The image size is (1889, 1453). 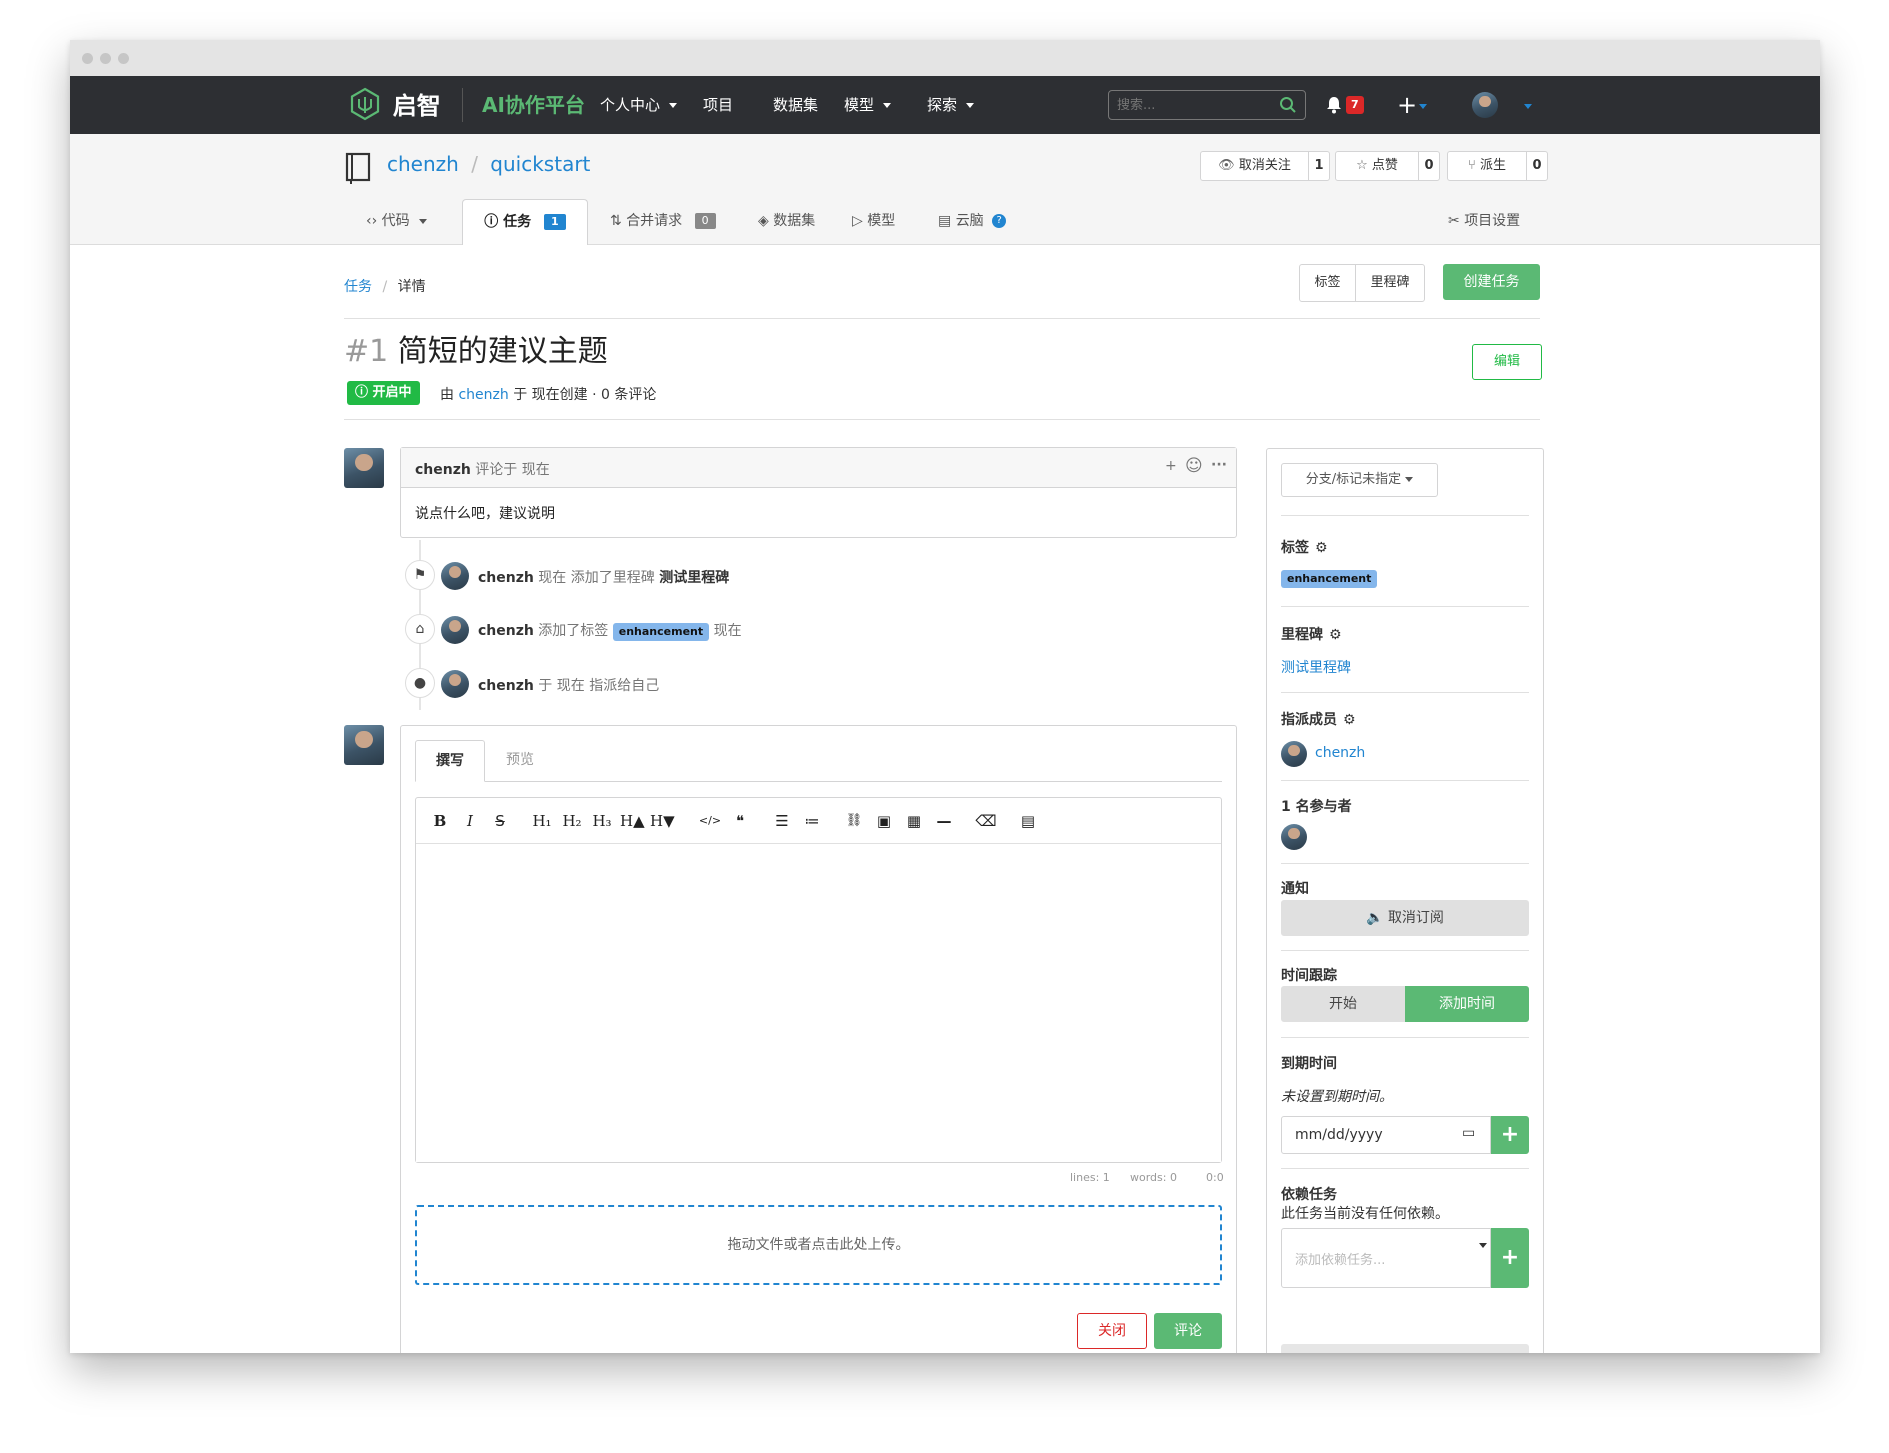 I want to click on breadcrumb-issues-link: 任务, so click(x=358, y=287).